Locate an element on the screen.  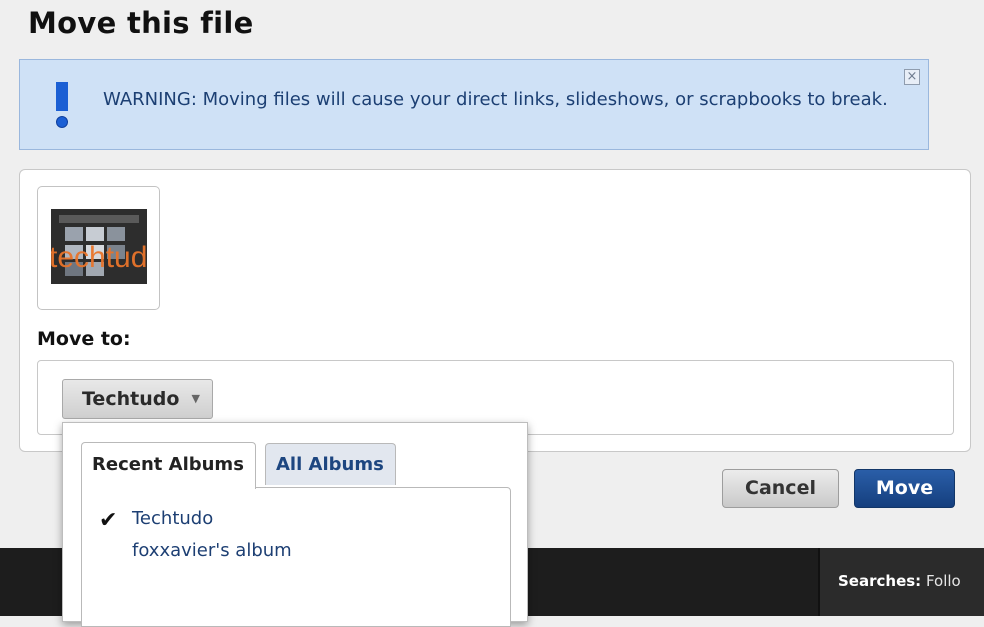
searches-text: Searches: Follo is located at coordinates (899, 581).